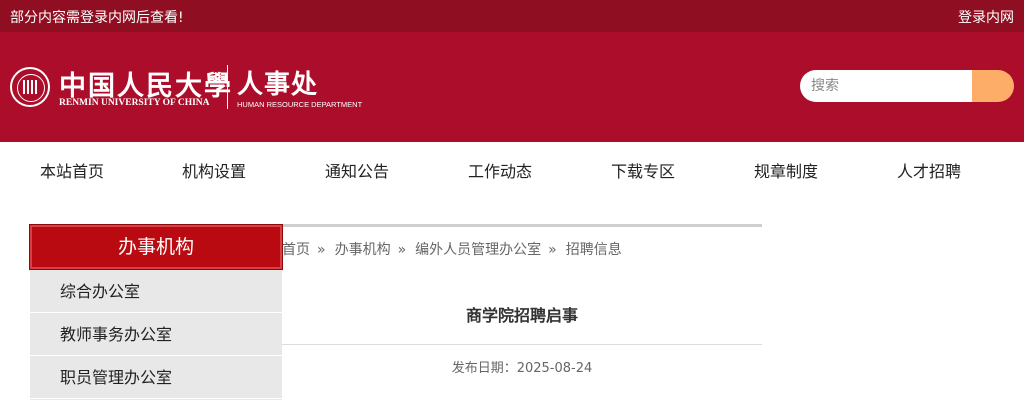 This screenshot has width=1024, height=400. I want to click on breadcrumb-divider, so click(522, 225).